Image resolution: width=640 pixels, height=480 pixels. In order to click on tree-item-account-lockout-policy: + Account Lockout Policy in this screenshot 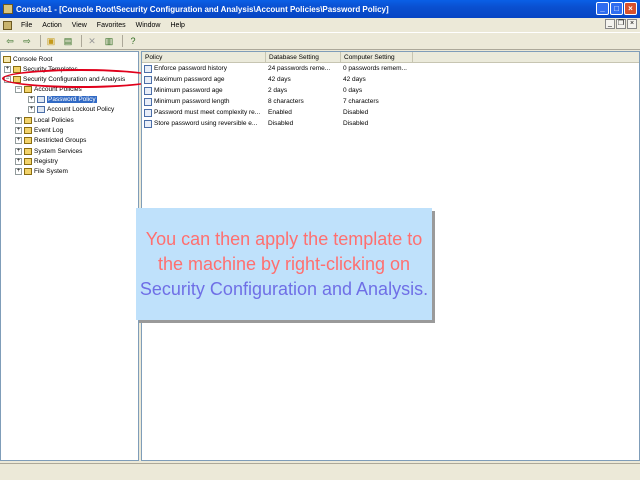, I will do `click(71, 109)`.